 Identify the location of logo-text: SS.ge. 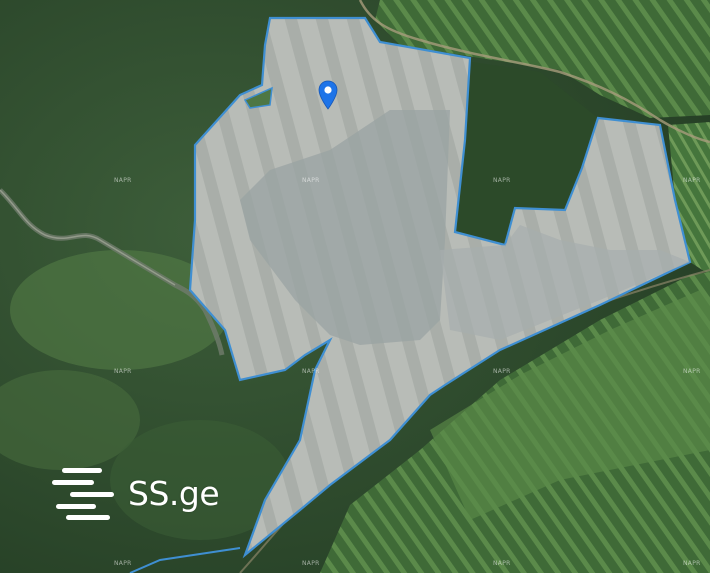
(174, 493).